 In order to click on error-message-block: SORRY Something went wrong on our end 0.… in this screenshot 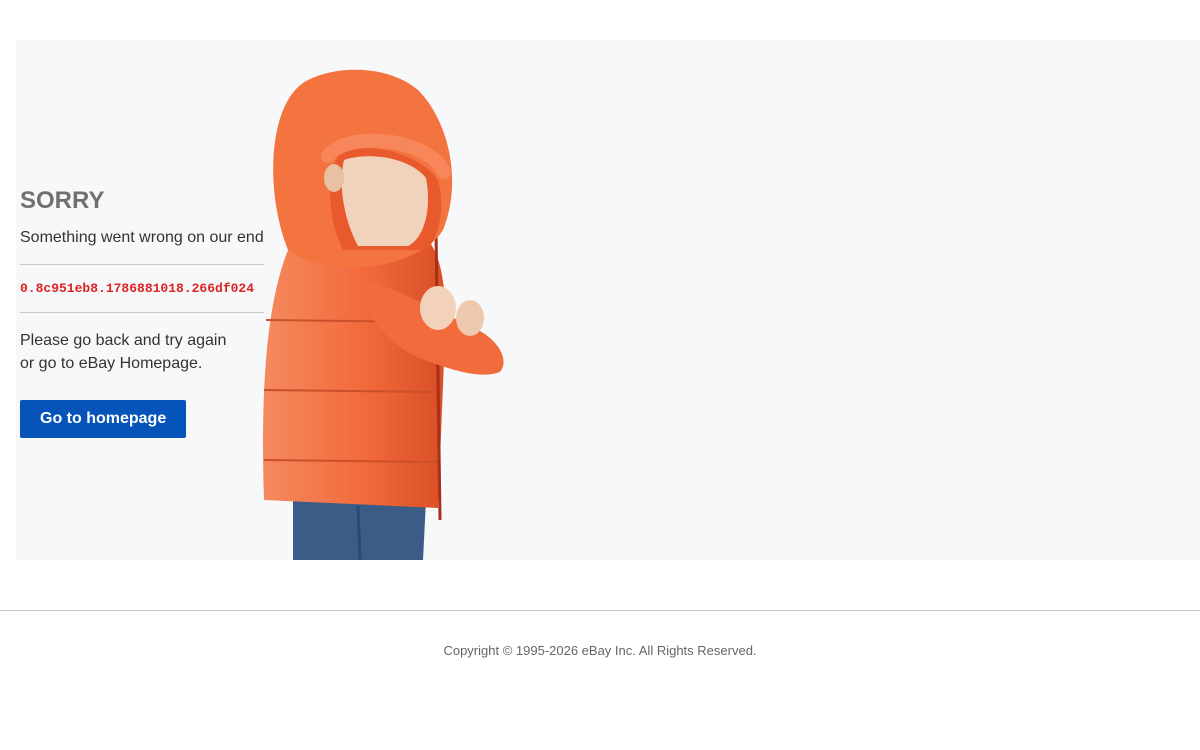, I will do `click(150, 312)`.